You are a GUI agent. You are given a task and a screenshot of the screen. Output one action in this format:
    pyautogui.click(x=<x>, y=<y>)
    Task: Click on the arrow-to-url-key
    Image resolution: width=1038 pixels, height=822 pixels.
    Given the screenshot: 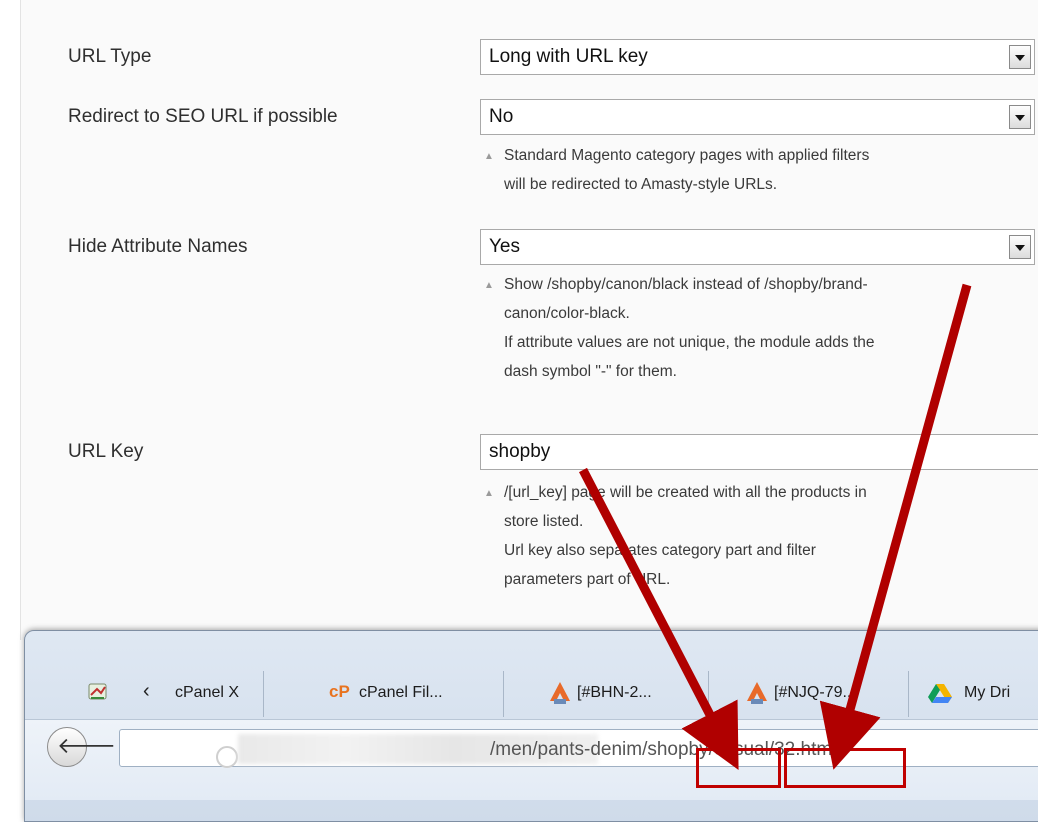 What is the action you would take?
    pyautogui.click(x=659, y=618)
    